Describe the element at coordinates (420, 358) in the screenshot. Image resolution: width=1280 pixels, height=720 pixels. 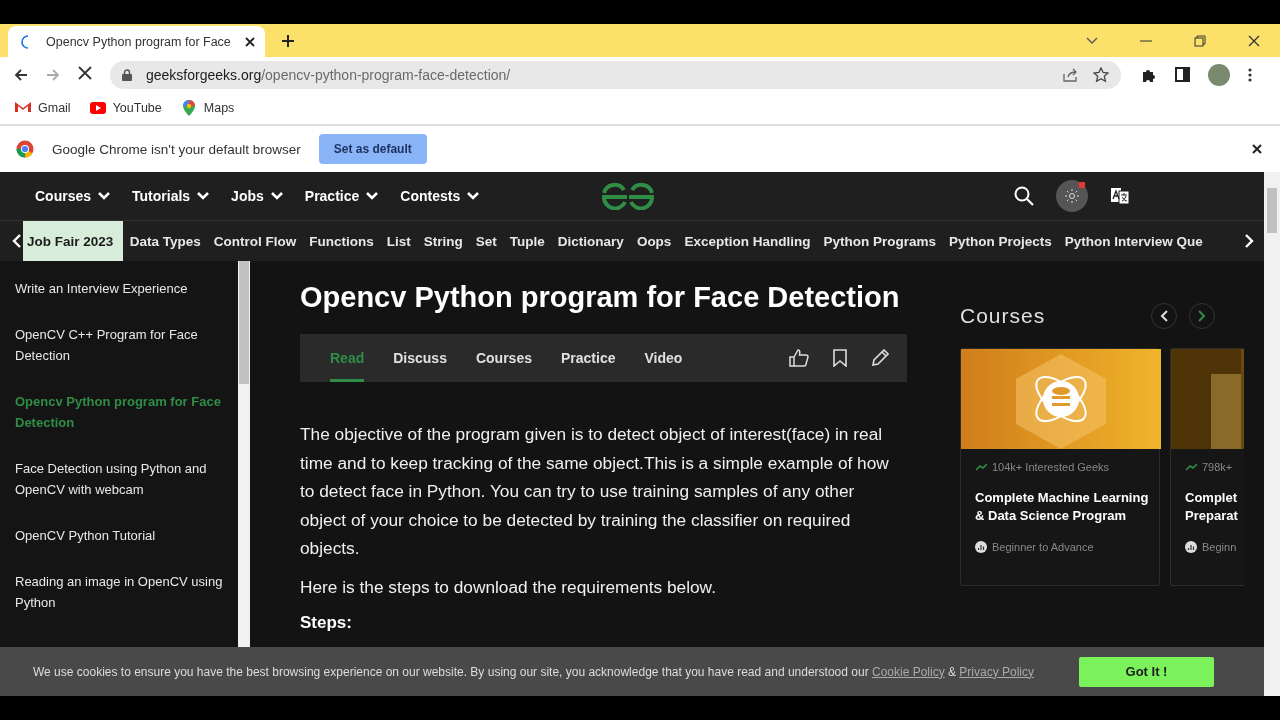
I see `article-tab: Discuss` at that location.